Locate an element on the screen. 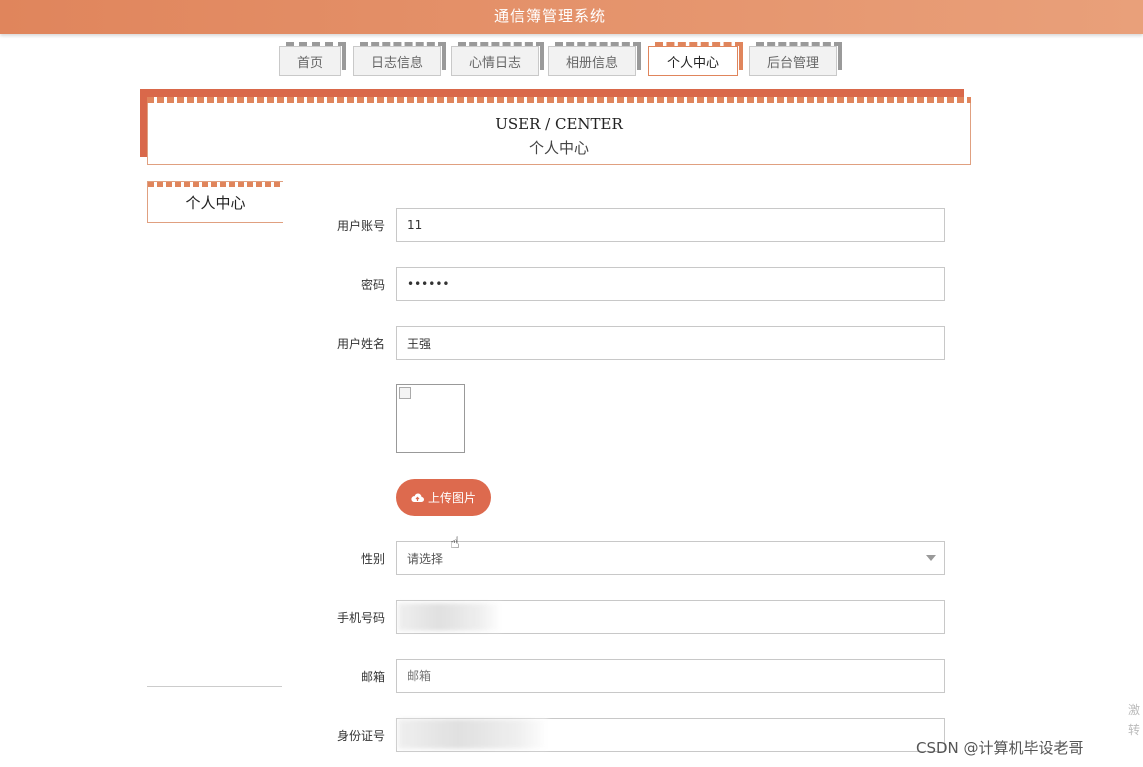 This screenshot has height=767, width=1143. page-title-en: USER / CENTER is located at coordinates (559, 124).